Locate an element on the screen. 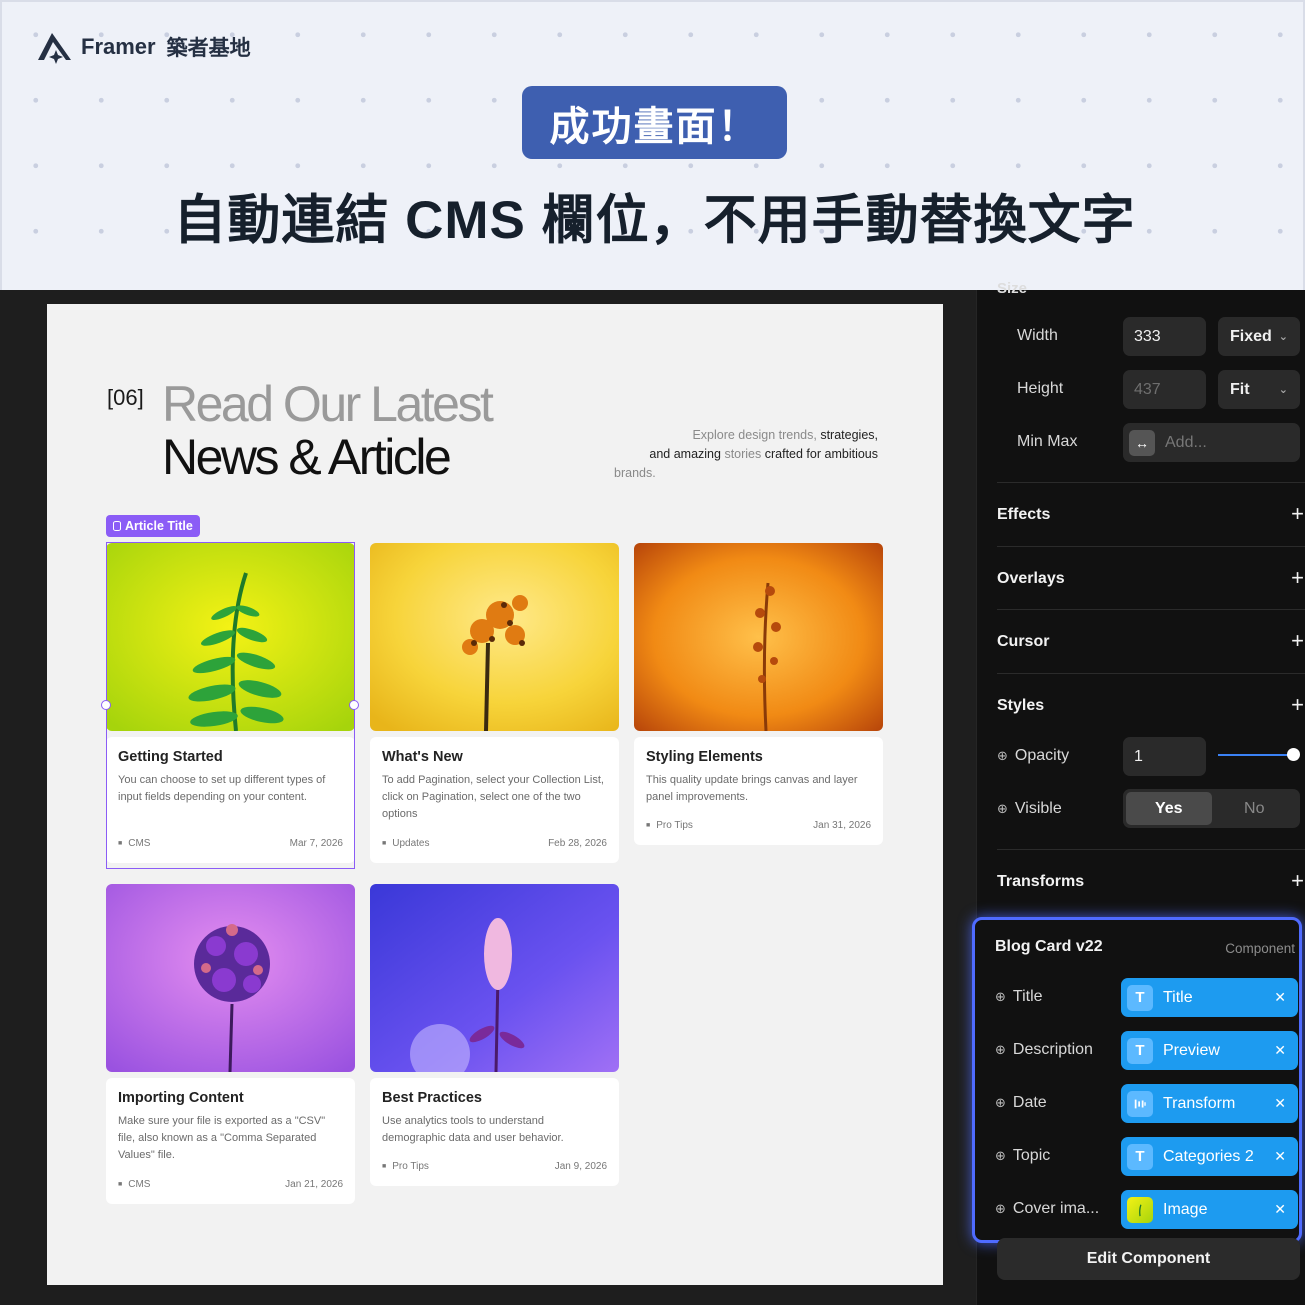 The height and width of the screenshot is (1305, 1305). card-title: What's New is located at coordinates (422, 757).